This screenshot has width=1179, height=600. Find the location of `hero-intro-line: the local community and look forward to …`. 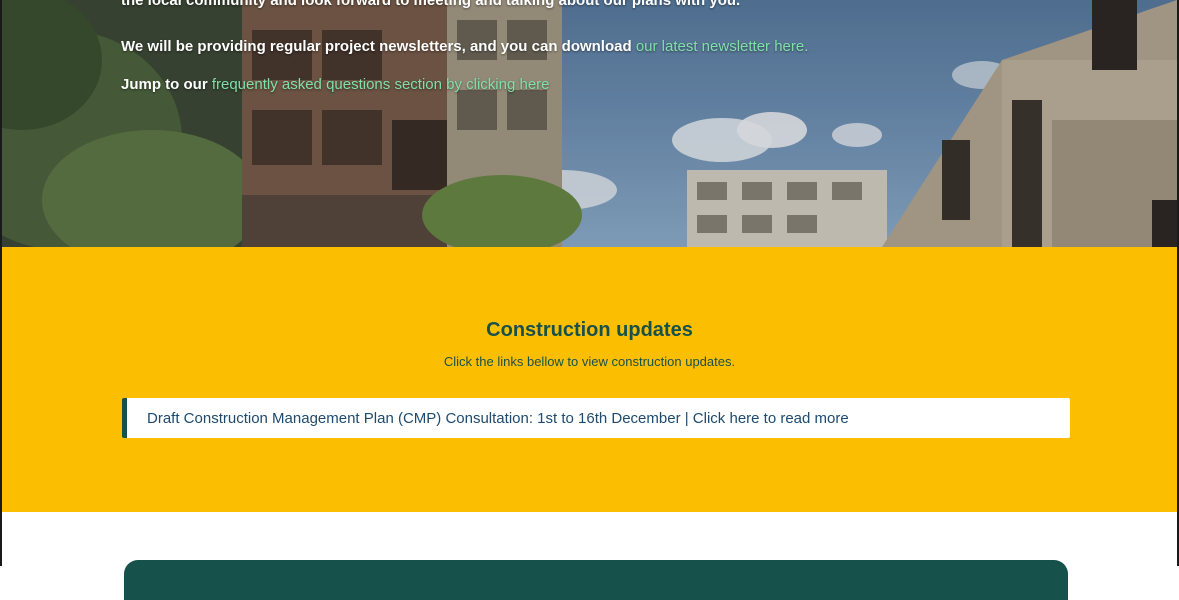

hero-intro-line: the local community and look forward to … is located at coordinates (430, 4).